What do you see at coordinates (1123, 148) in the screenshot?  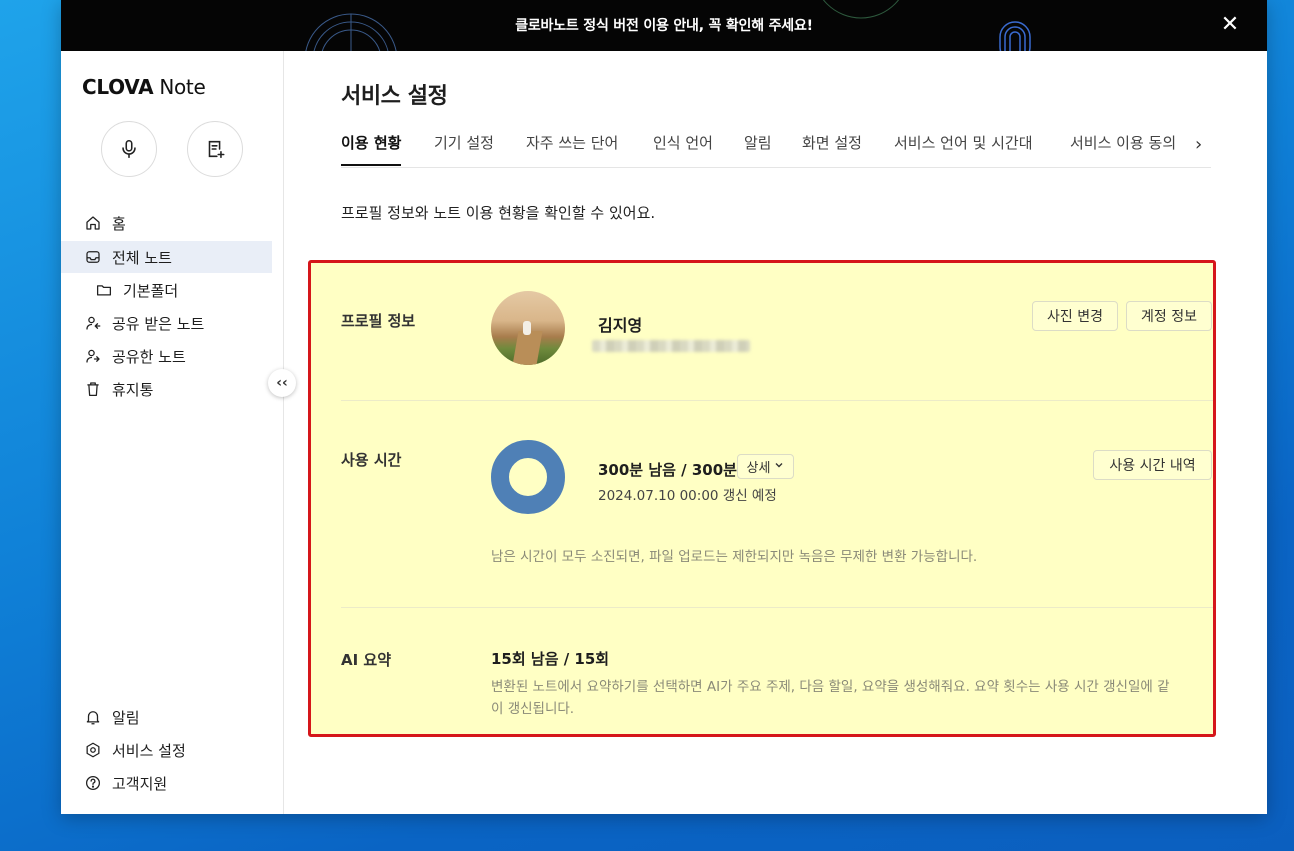 I see `tab-terms-consent: 서비스 이용 동의` at bounding box center [1123, 148].